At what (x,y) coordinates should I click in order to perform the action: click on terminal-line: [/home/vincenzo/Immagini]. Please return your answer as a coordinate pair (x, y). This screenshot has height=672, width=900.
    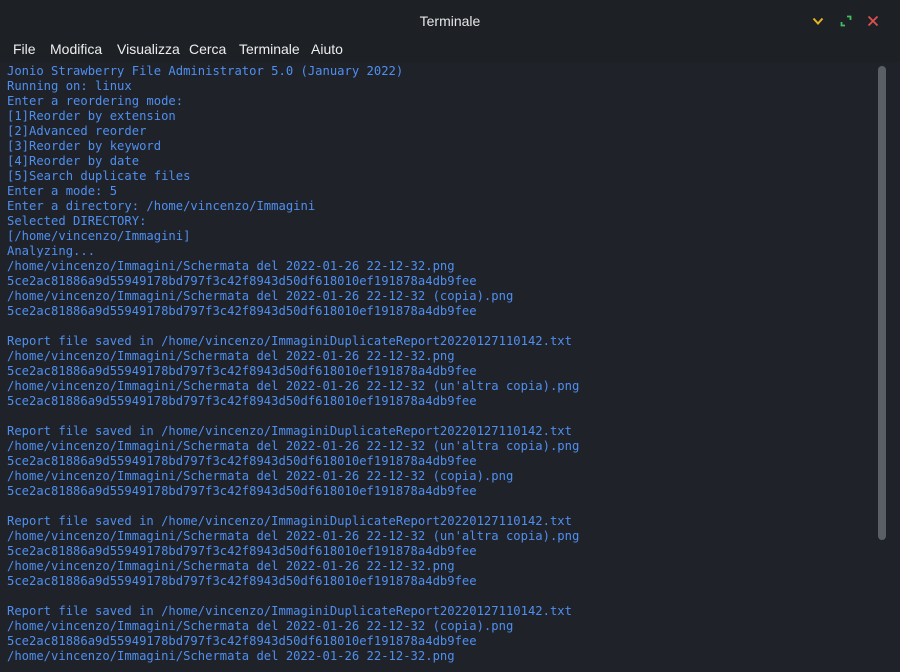
    Looking at the image, I should click on (99, 236).